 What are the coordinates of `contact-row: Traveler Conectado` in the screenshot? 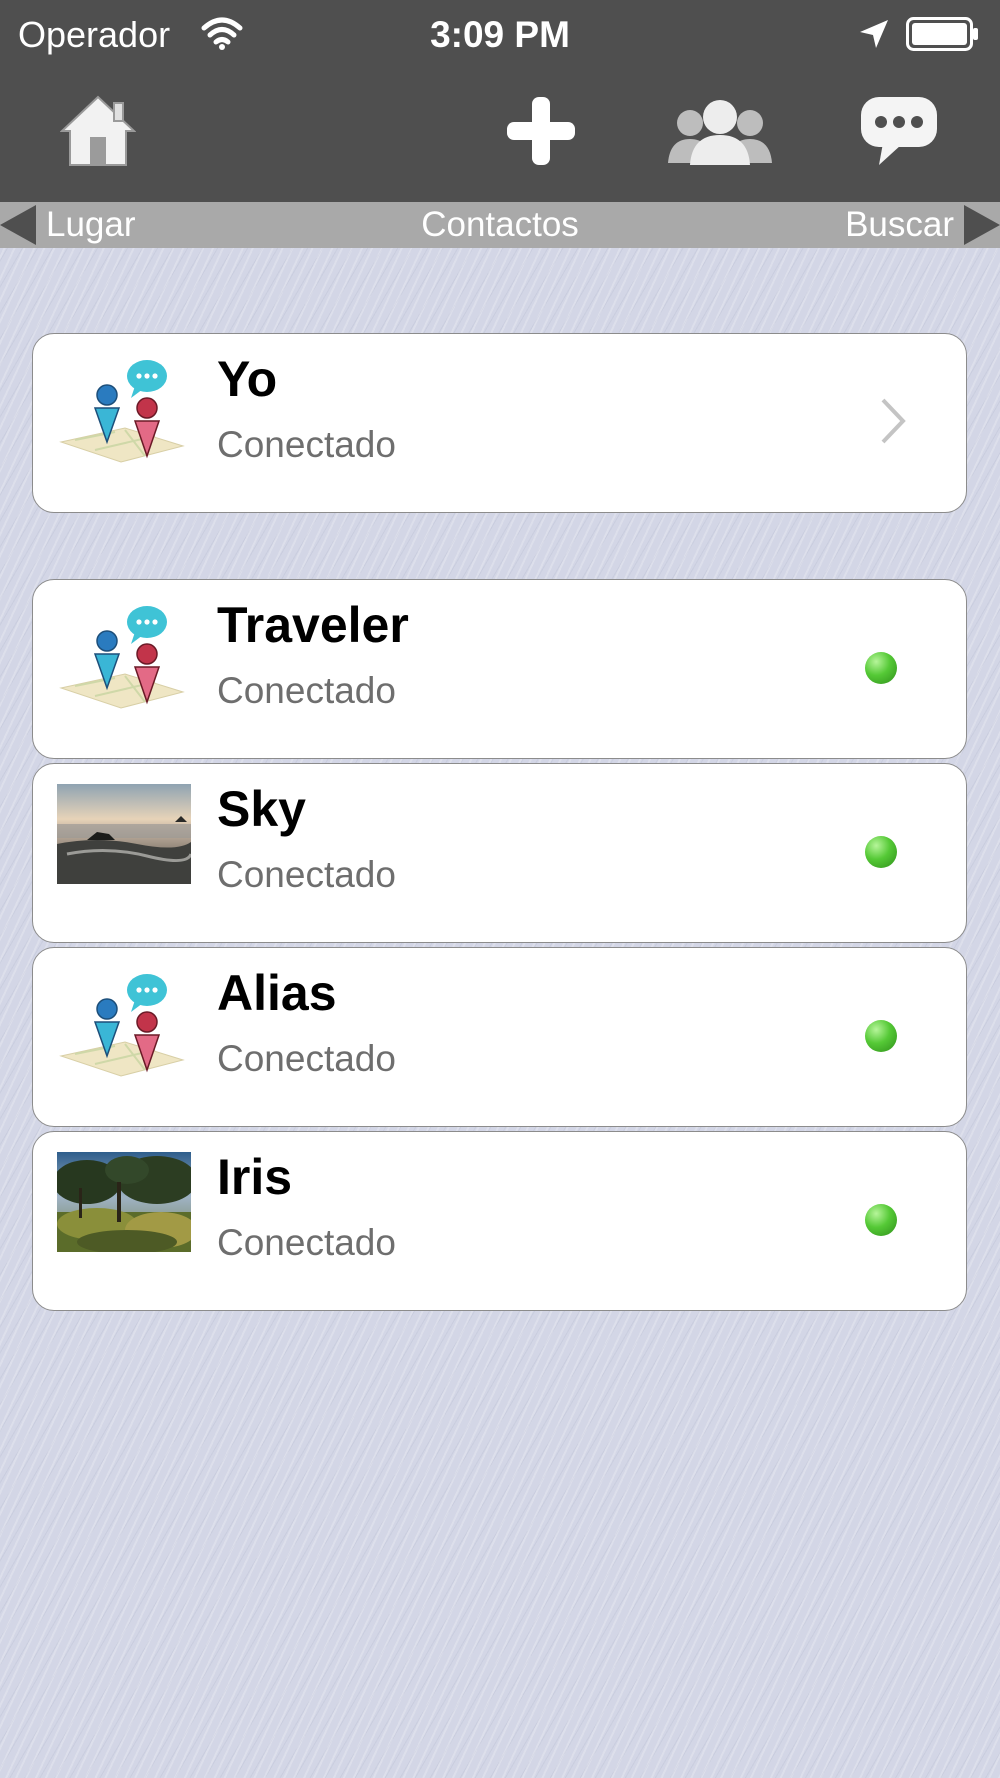 It's located at (499, 669).